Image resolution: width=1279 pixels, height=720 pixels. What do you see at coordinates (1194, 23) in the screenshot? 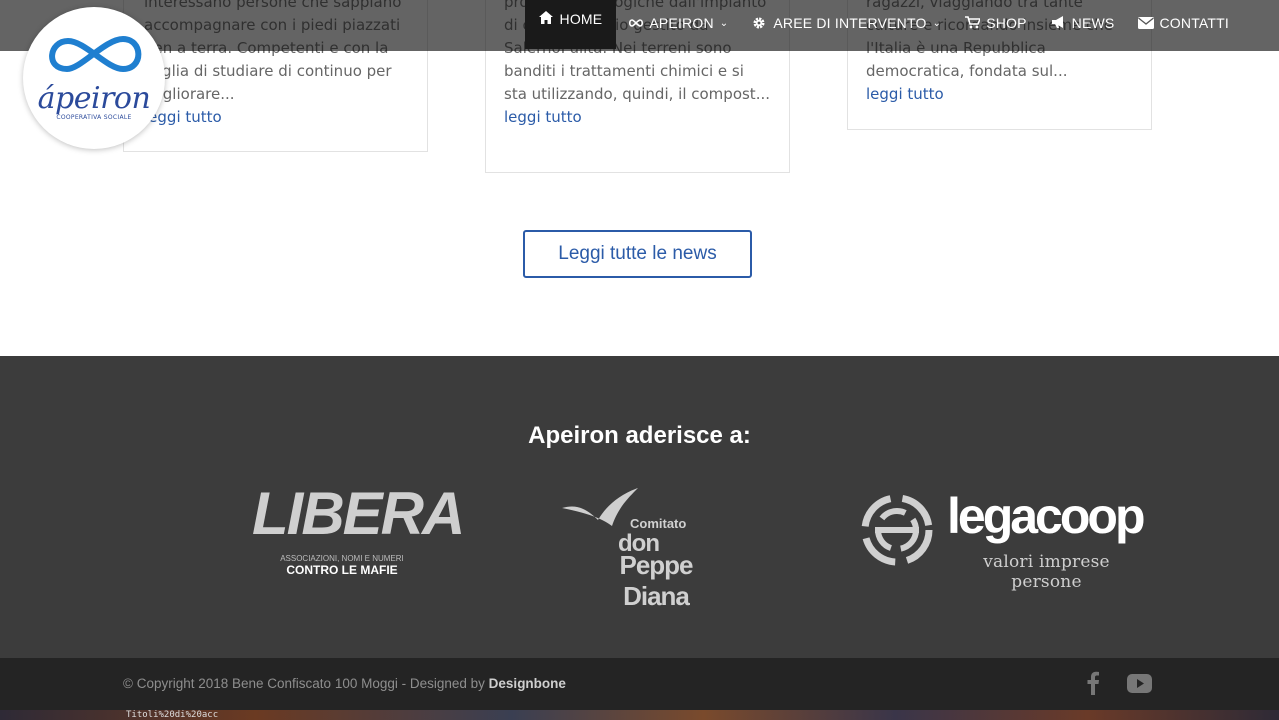
I see `nav-label: CONTATTI` at bounding box center [1194, 23].